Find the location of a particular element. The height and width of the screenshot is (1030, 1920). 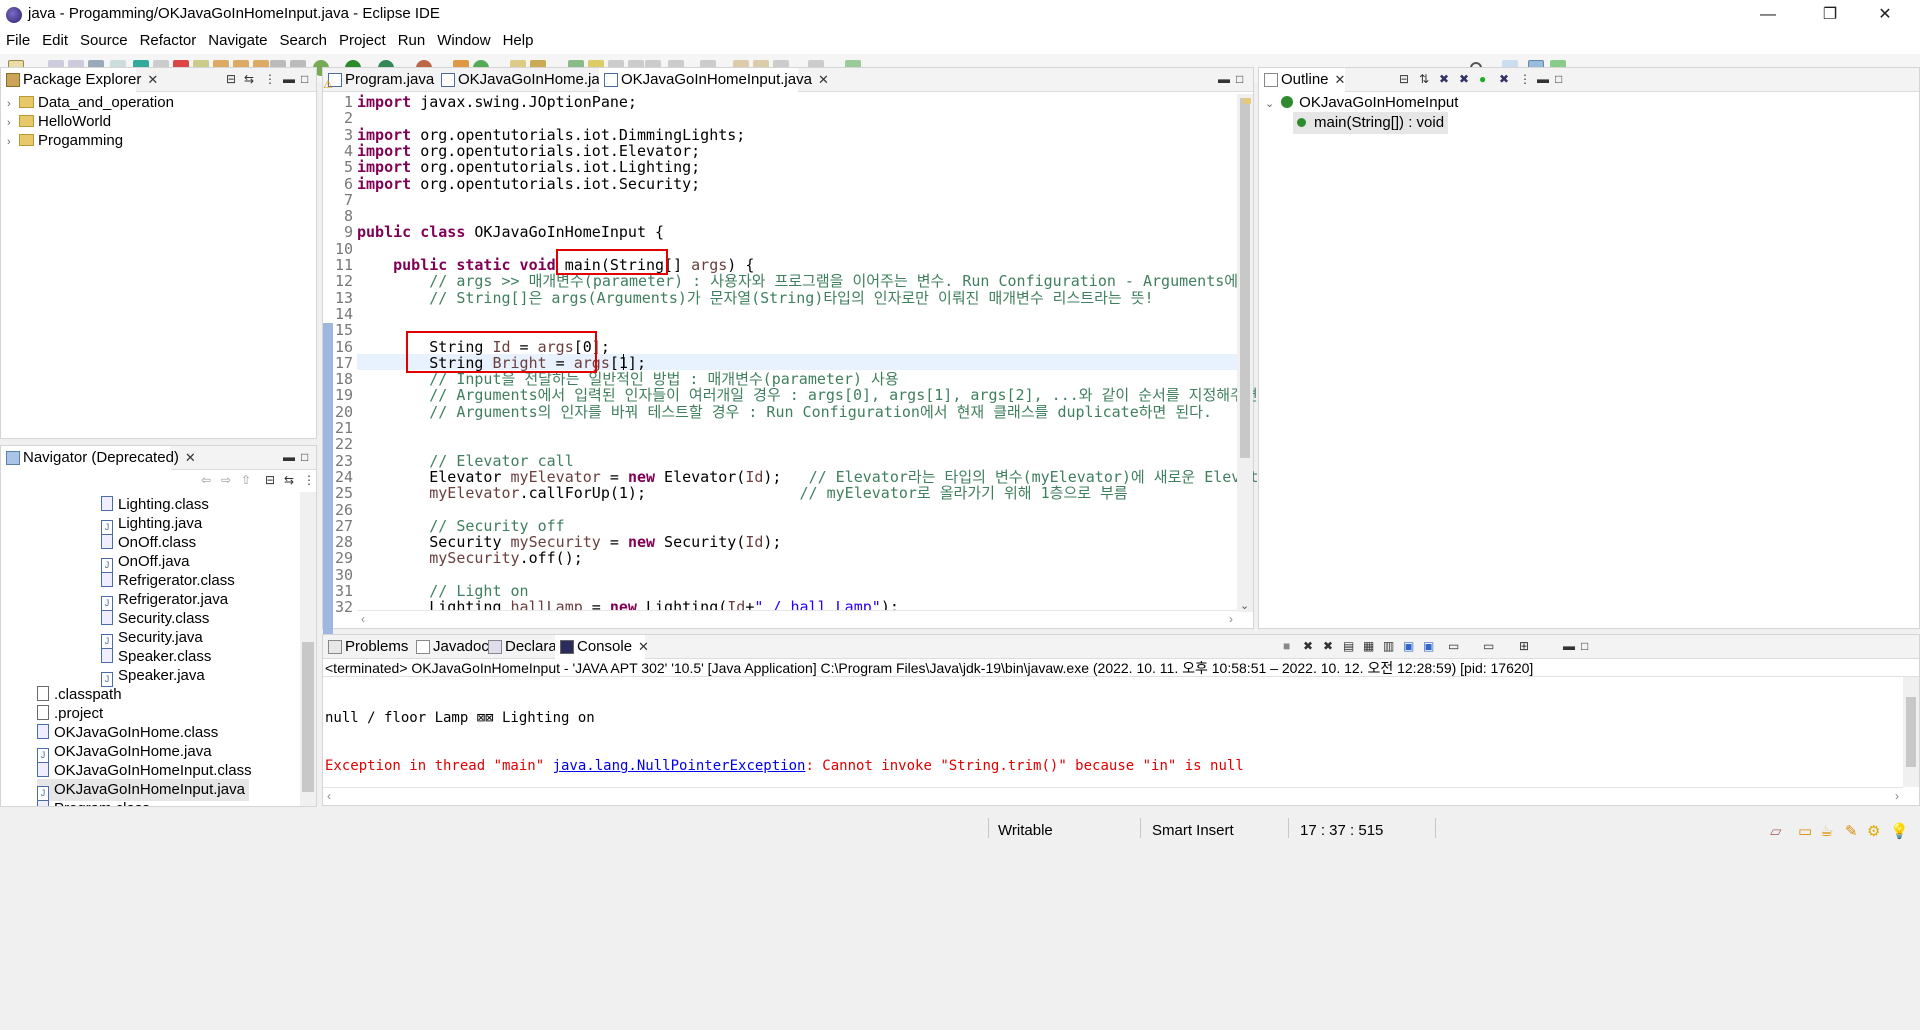

menu-window: Window is located at coordinates (463, 39).